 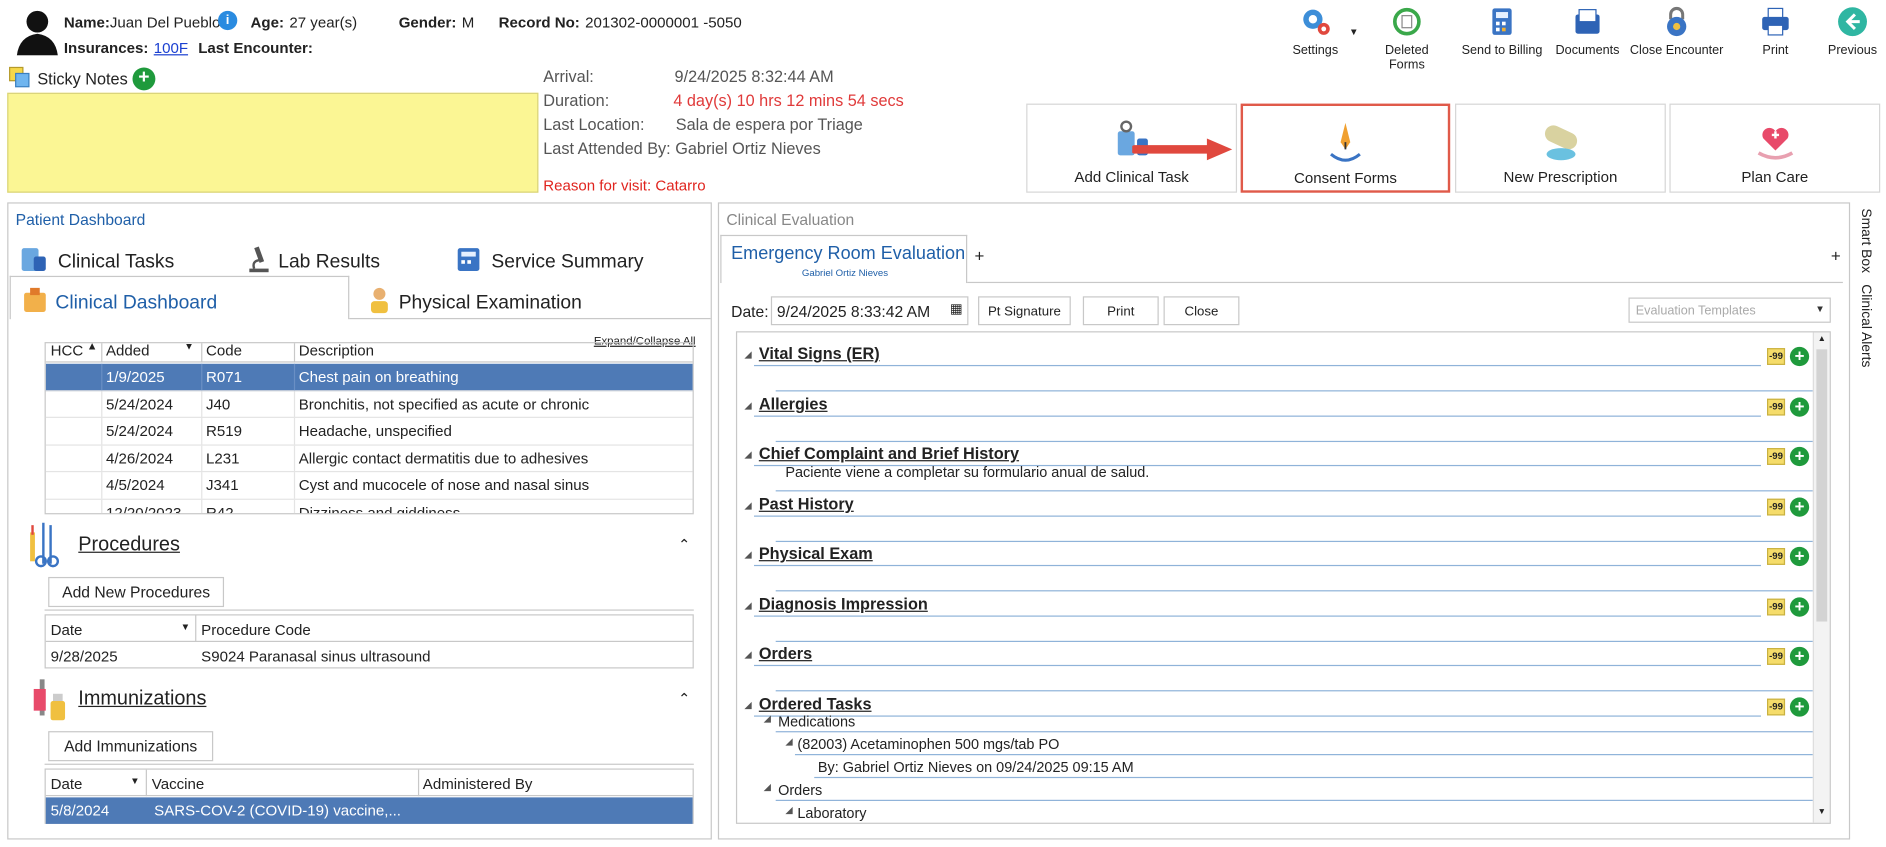 I want to click on section-orders: Orders, so click(x=785, y=653).